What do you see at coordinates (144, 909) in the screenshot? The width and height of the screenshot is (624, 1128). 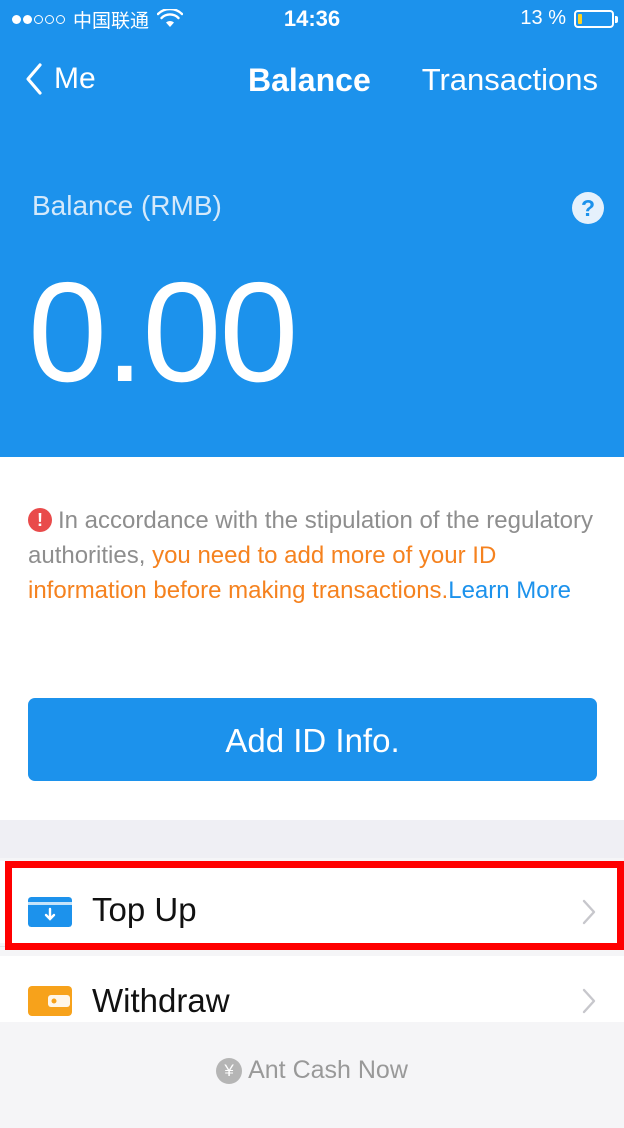 I see `top-up-label: Top Up` at bounding box center [144, 909].